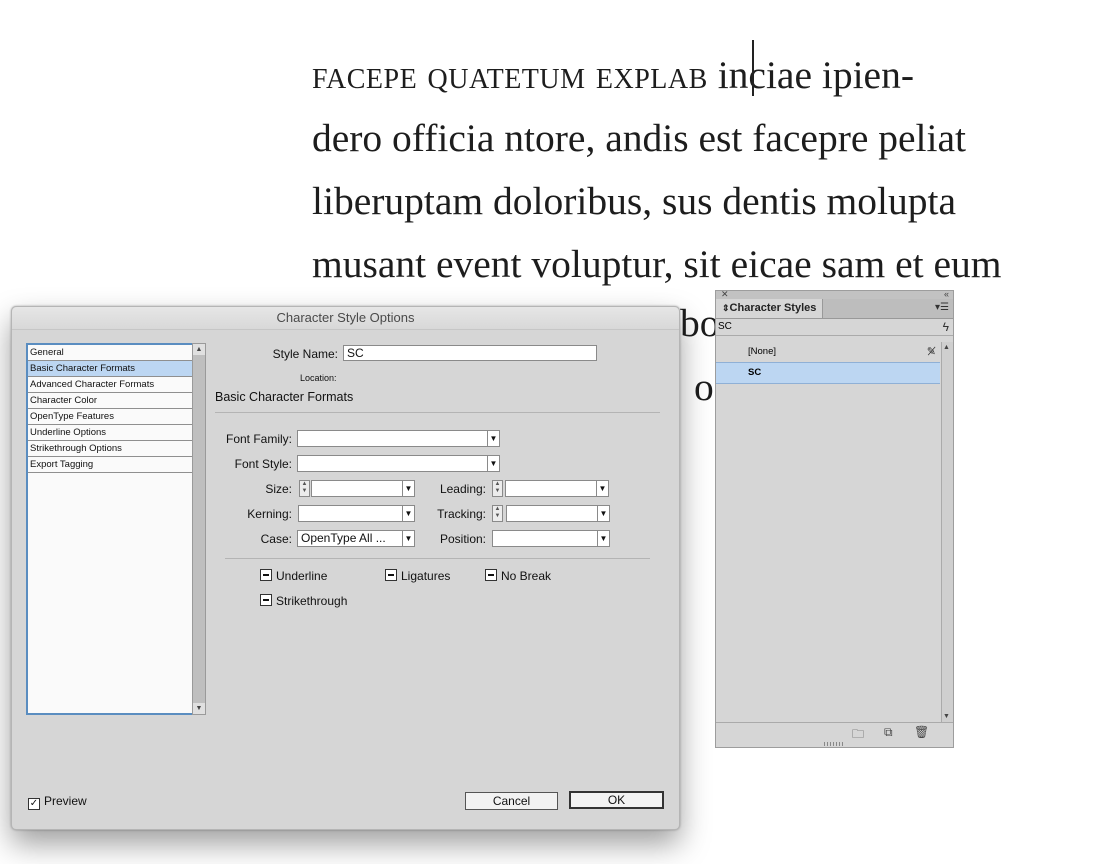 Image resolution: width=1119 pixels, height=864 pixels. I want to click on style-name-input: SC, so click(470, 353).